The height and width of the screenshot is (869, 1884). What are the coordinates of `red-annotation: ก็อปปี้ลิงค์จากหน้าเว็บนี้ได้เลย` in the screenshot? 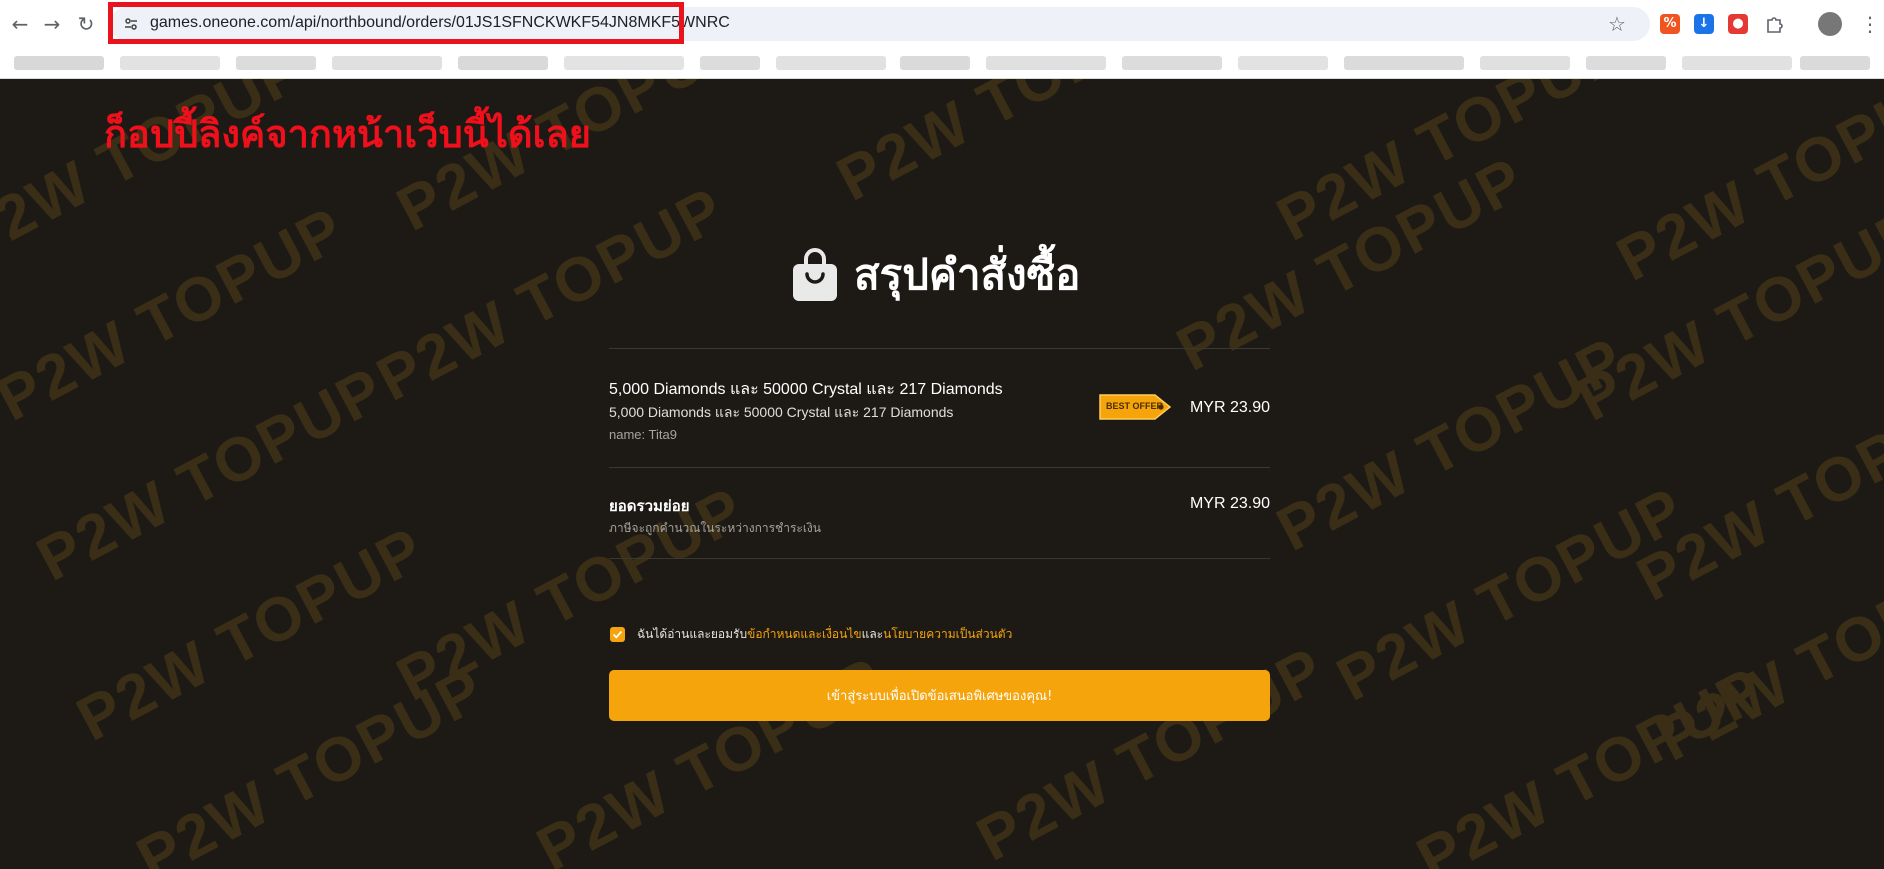 It's located at (348, 134).